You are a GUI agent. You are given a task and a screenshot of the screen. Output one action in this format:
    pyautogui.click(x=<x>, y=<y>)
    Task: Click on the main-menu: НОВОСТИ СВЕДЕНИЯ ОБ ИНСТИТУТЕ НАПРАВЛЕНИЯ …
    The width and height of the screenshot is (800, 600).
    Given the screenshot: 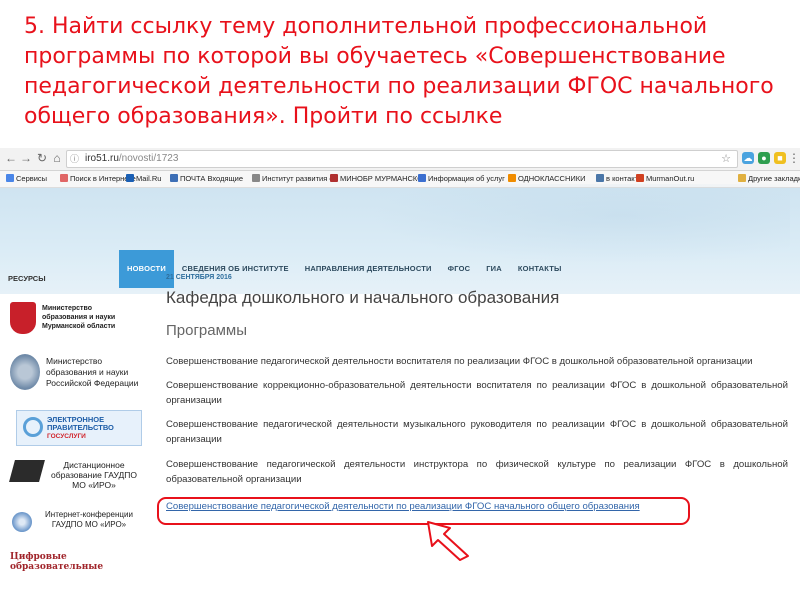 What is the action you would take?
    pyautogui.click(x=344, y=269)
    